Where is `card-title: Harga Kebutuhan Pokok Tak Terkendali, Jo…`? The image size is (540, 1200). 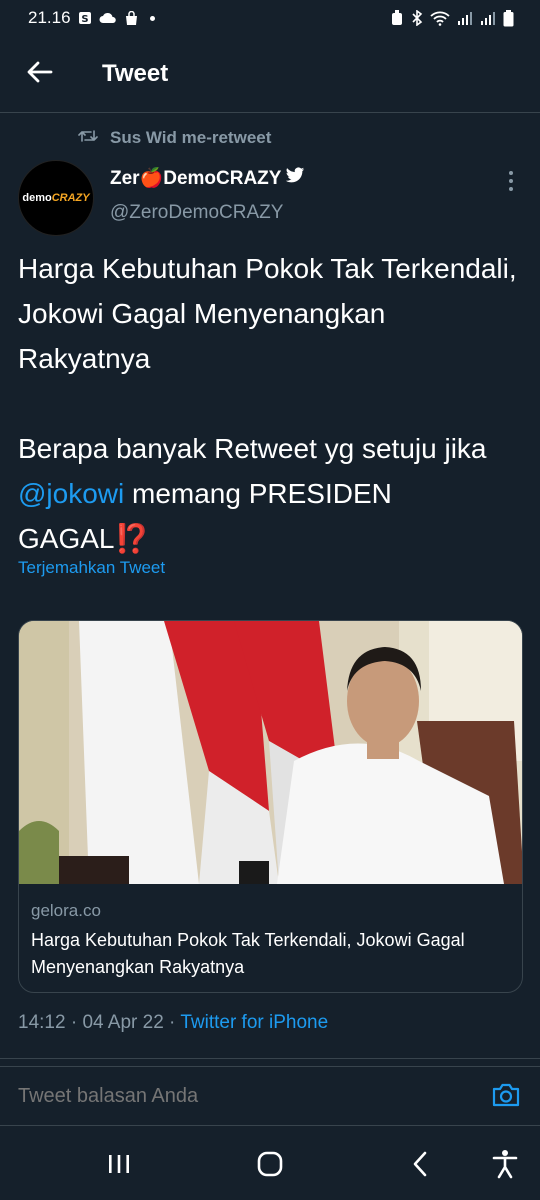
card-title: Harga Kebutuhan Pokok Tak Terkendali, Jo… is located at coordinates (248, 953).